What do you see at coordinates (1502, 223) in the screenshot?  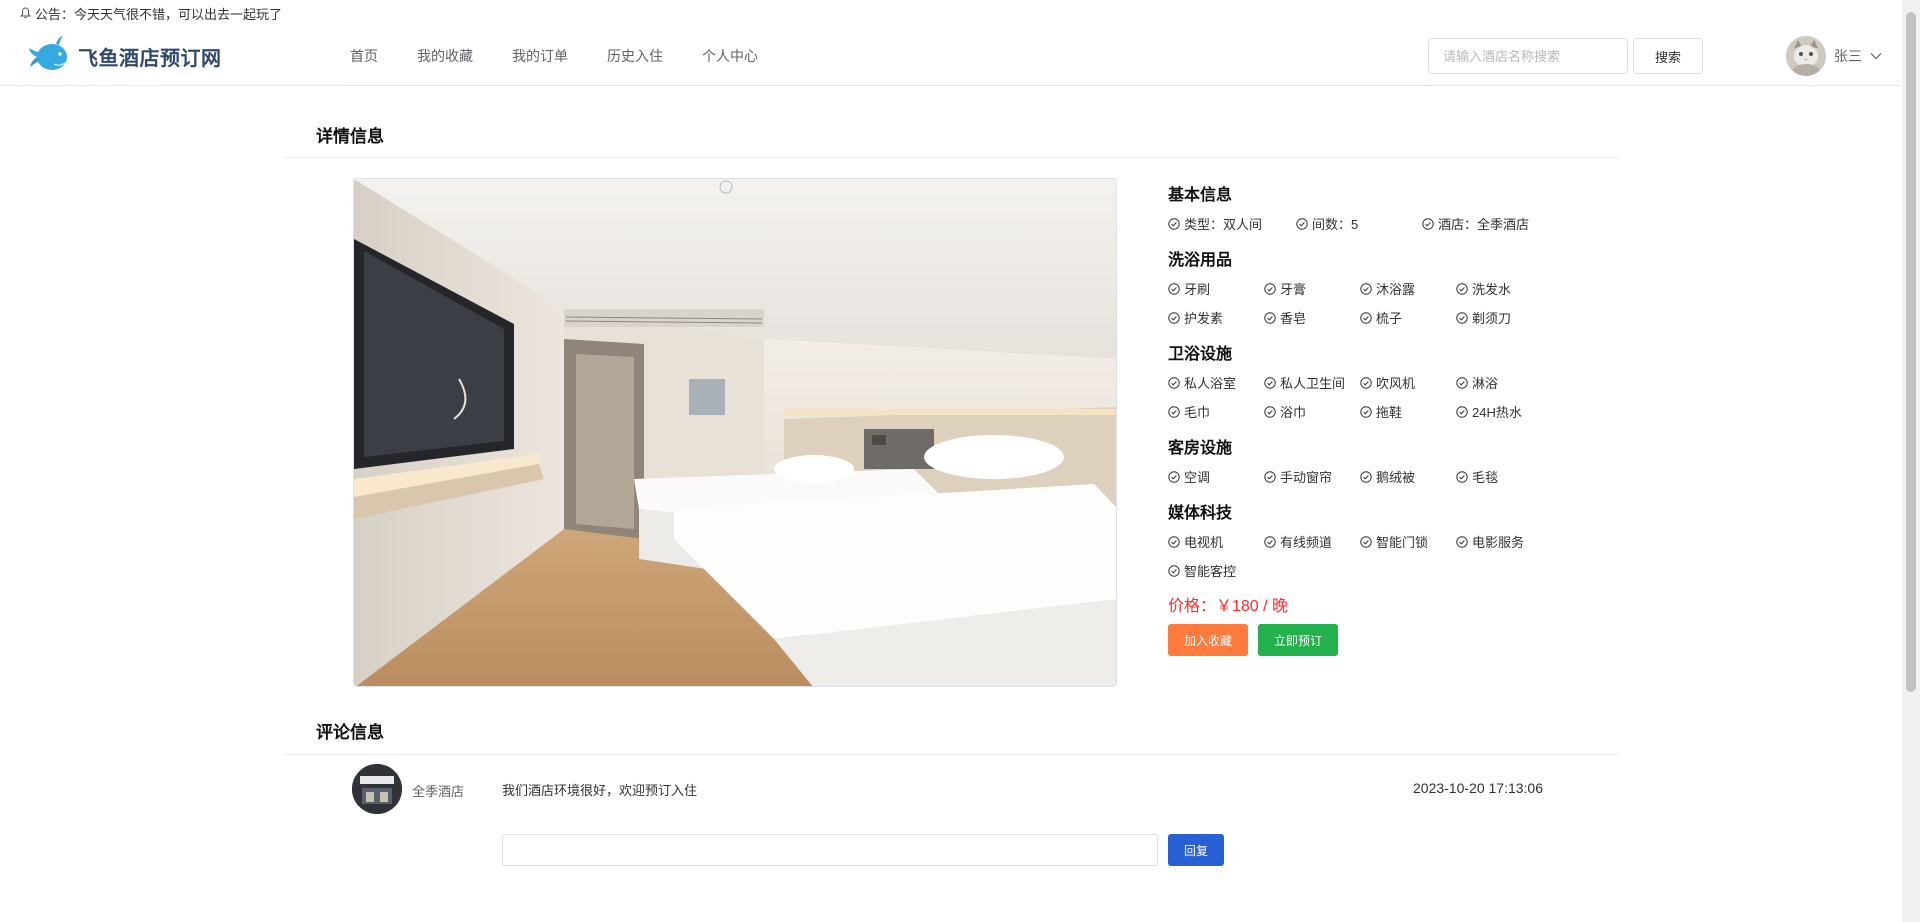 I see `info-item: 酒店：全季酒店` at bounding box center [1502, 223].